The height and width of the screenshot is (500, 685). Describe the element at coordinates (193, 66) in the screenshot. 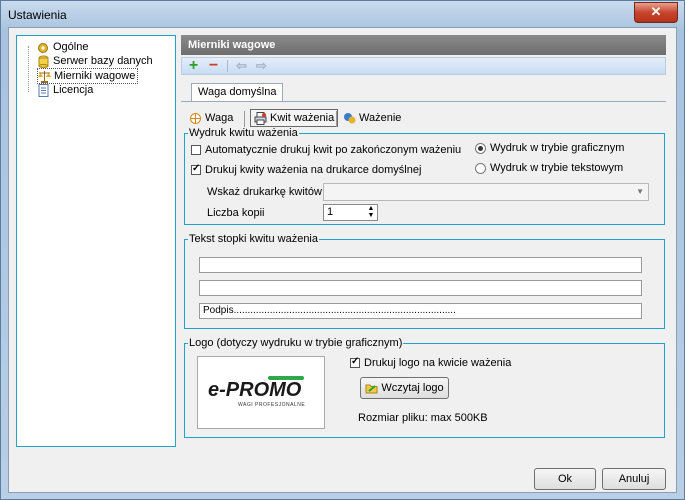

I see `add-icon: +` at that location.